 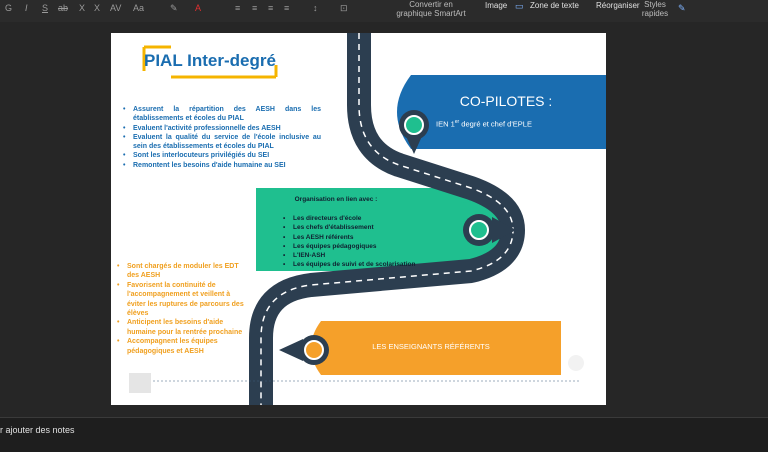 What do you see at coordinates (37, 430) in the screenshot?
I see `notes-placeholder: r ajouter des notes` at bounding box center [37, 430].